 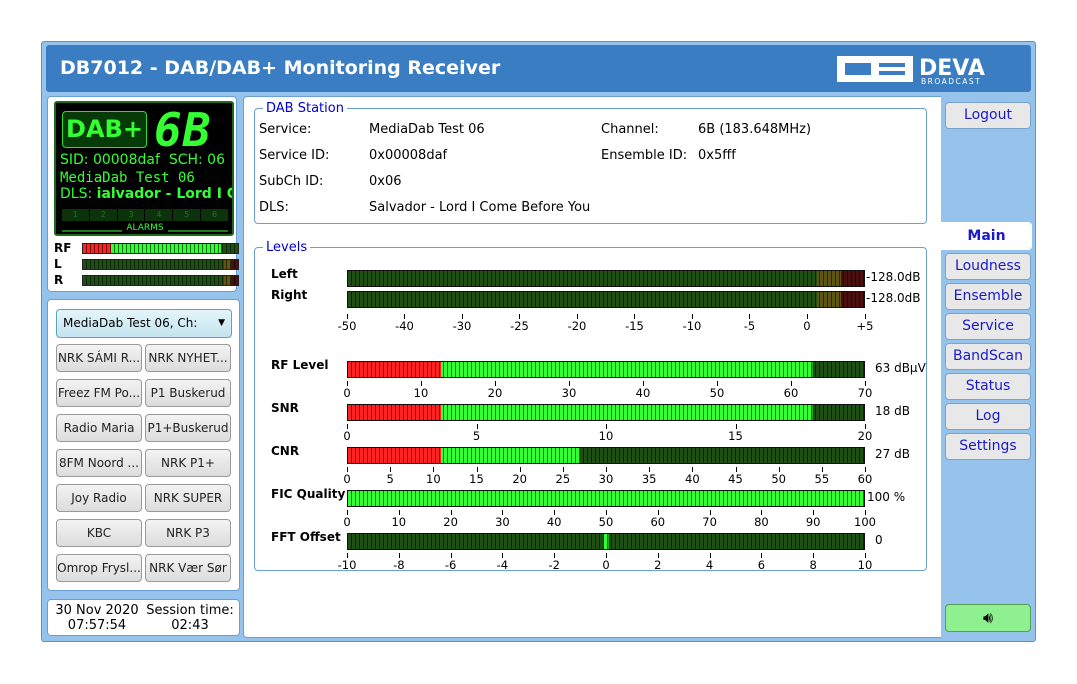 I want to click on mini-meter-l, so click(x=160, y=264).